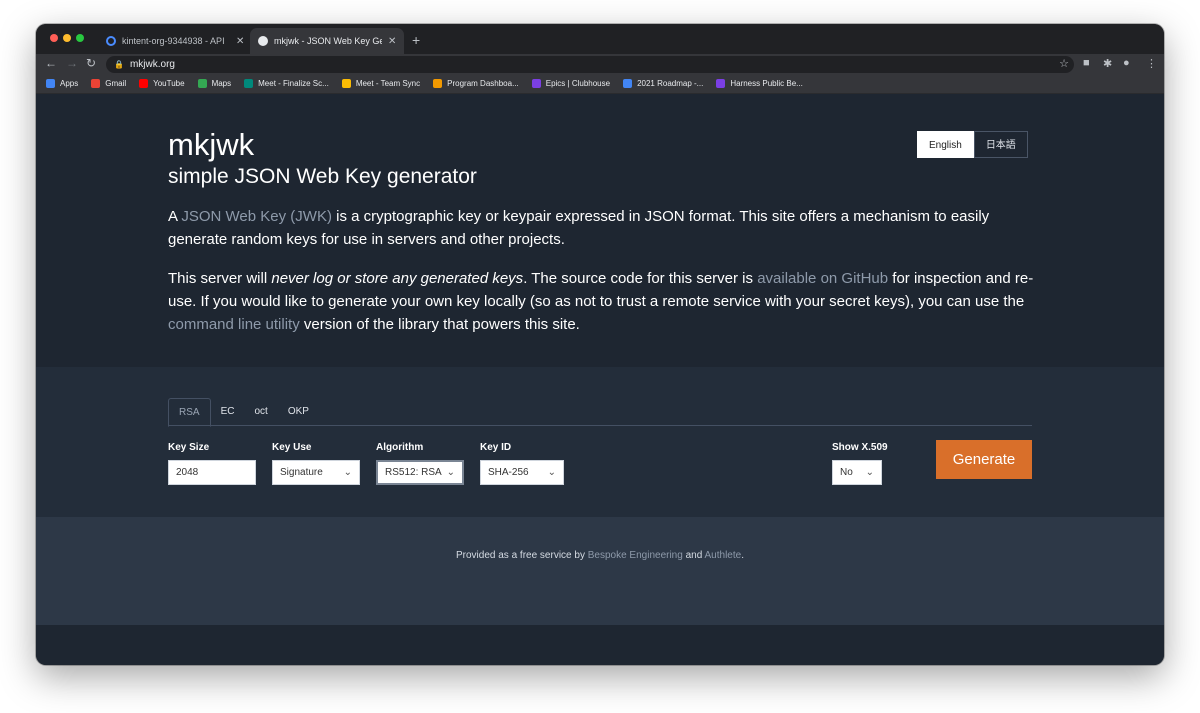  What do you see at coordinates (169, 83) in the screenshot?
I see `bookmark-label: YouTube` at bounding box center [169, 83].